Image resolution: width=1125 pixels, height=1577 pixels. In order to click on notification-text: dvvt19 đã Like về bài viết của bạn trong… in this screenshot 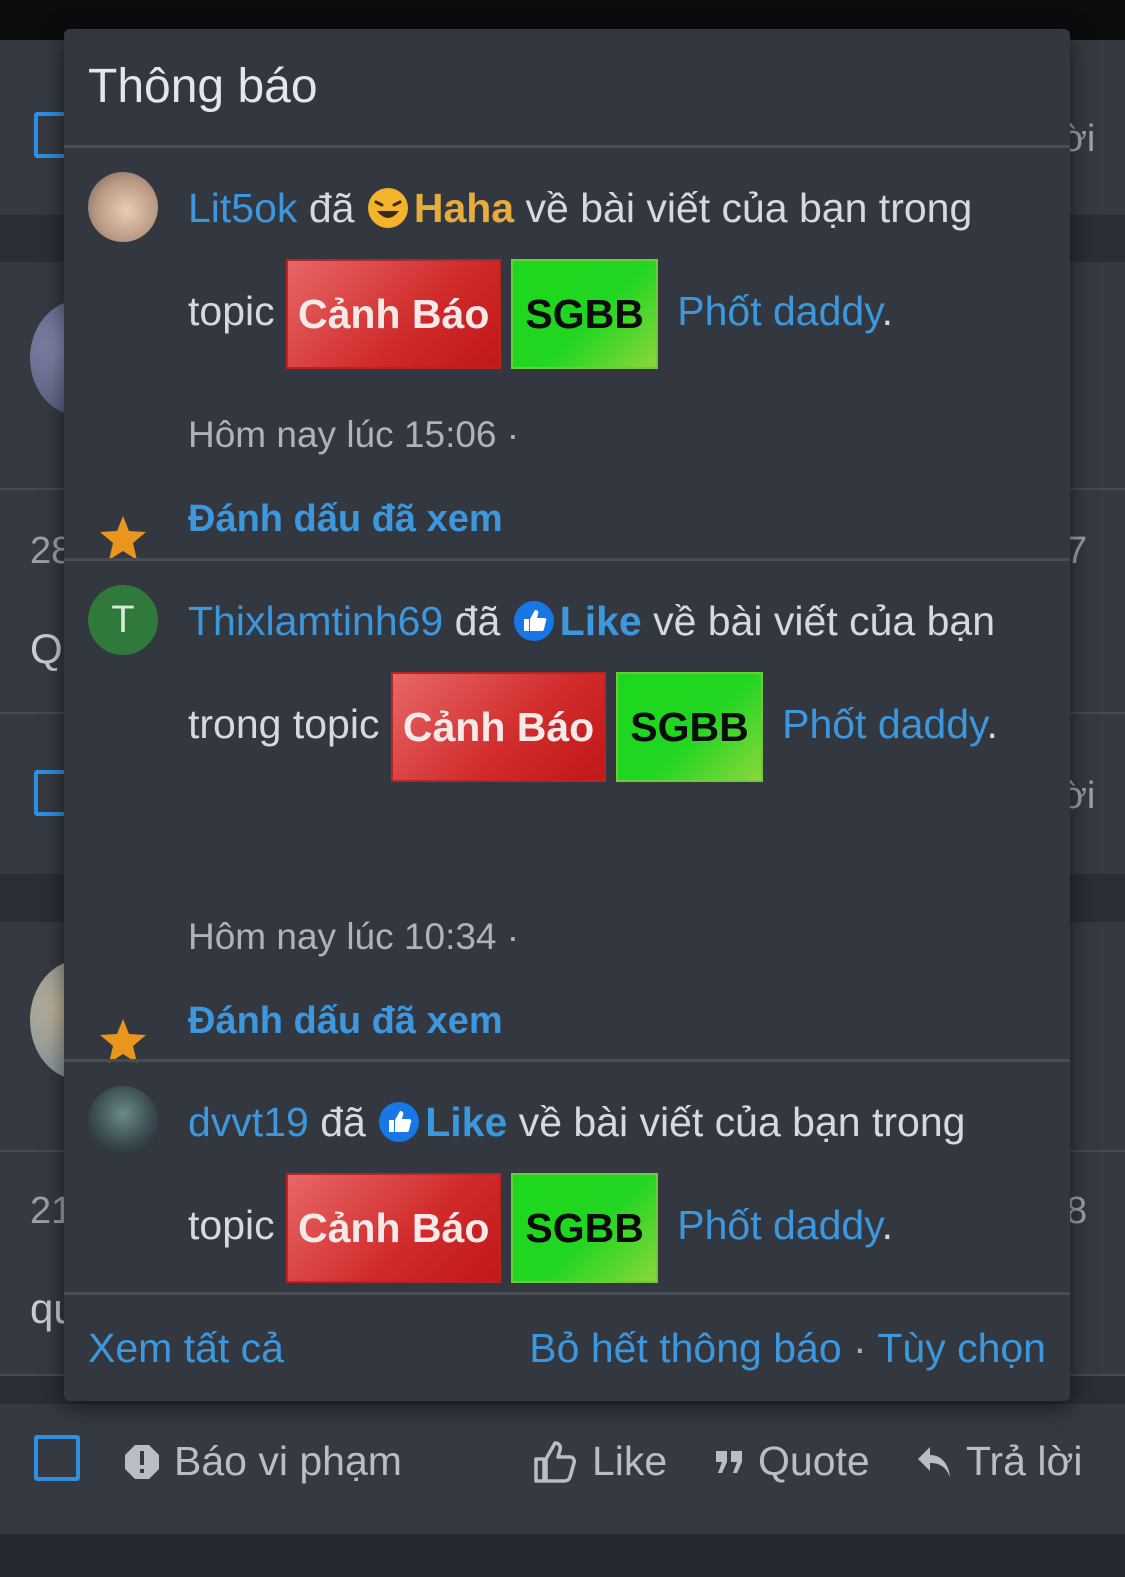, I will do `click(618, 1177)`.